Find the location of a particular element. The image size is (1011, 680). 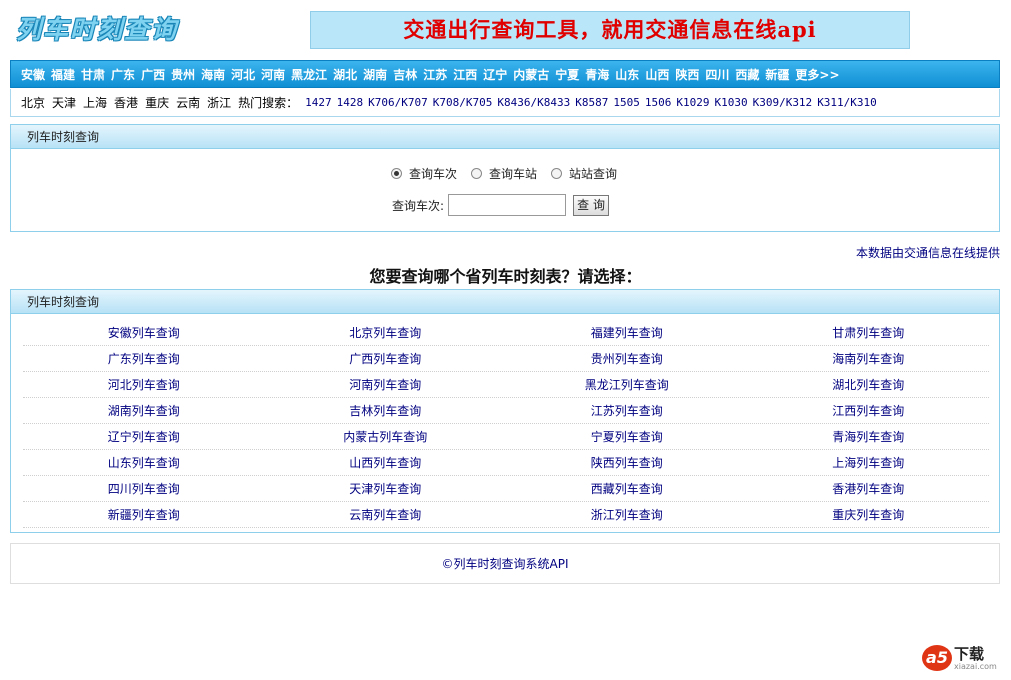

province-query-link: 浙江列车查询 is located at coordinates (627, 514).